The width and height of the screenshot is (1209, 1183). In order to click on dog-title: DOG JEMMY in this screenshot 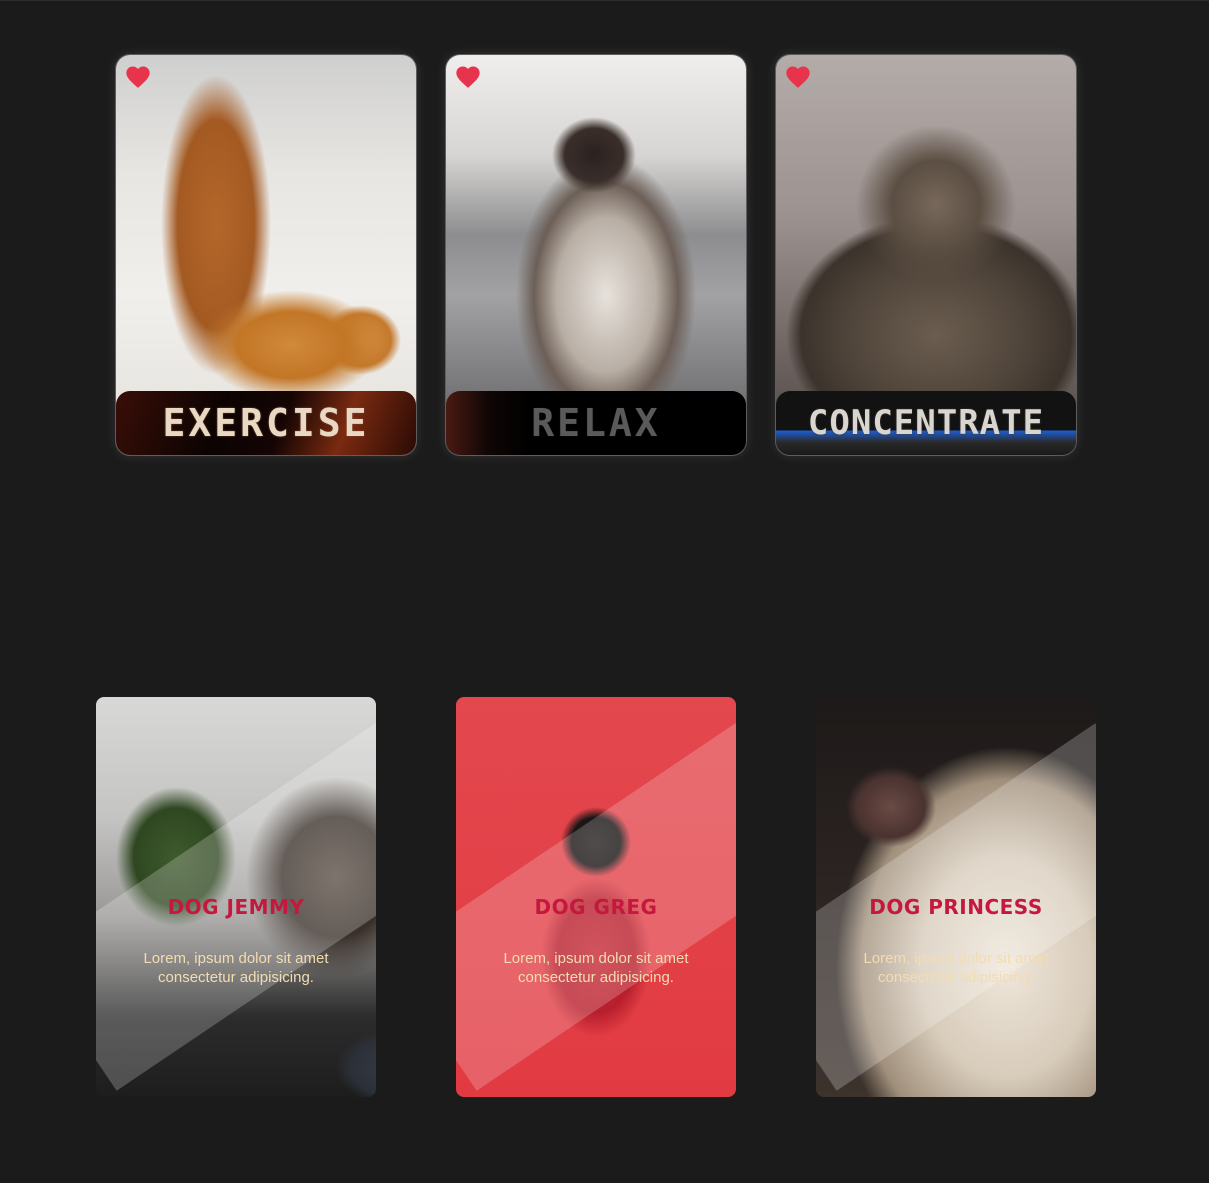, I will do `click(236, 907)`.